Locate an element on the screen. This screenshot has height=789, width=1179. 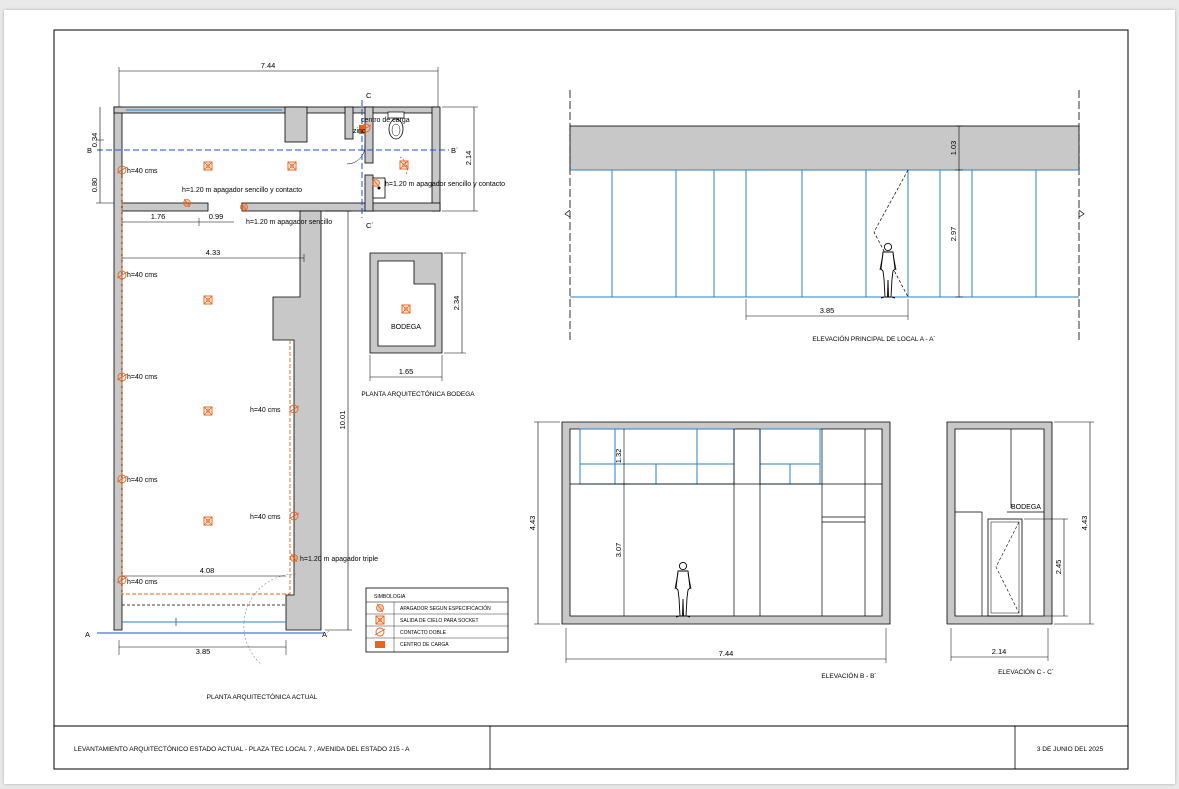
dim-partition-left: 1.76 is located at coordinates (158, 216).